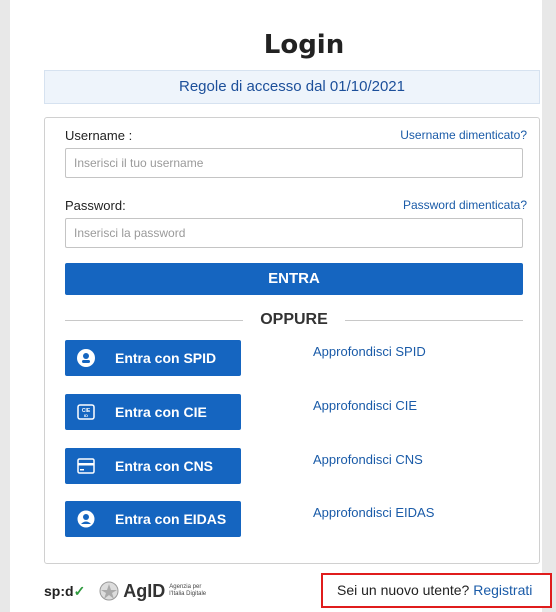  I want to click on spid-button-label: Entra con SPID, so click(166, 358).